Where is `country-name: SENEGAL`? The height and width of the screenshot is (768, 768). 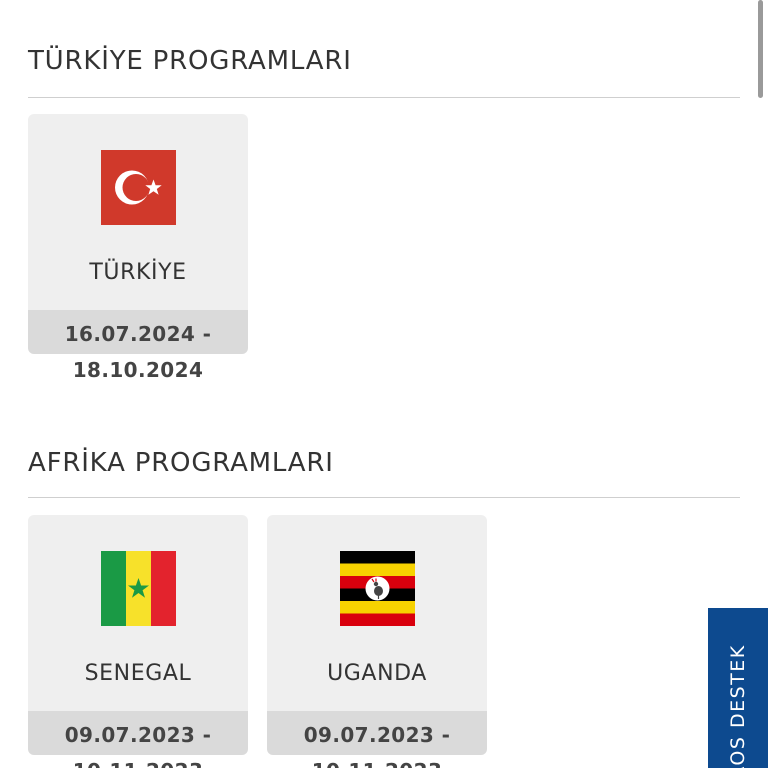 country-name: SENEGAL is located at coordinates (138, 673).